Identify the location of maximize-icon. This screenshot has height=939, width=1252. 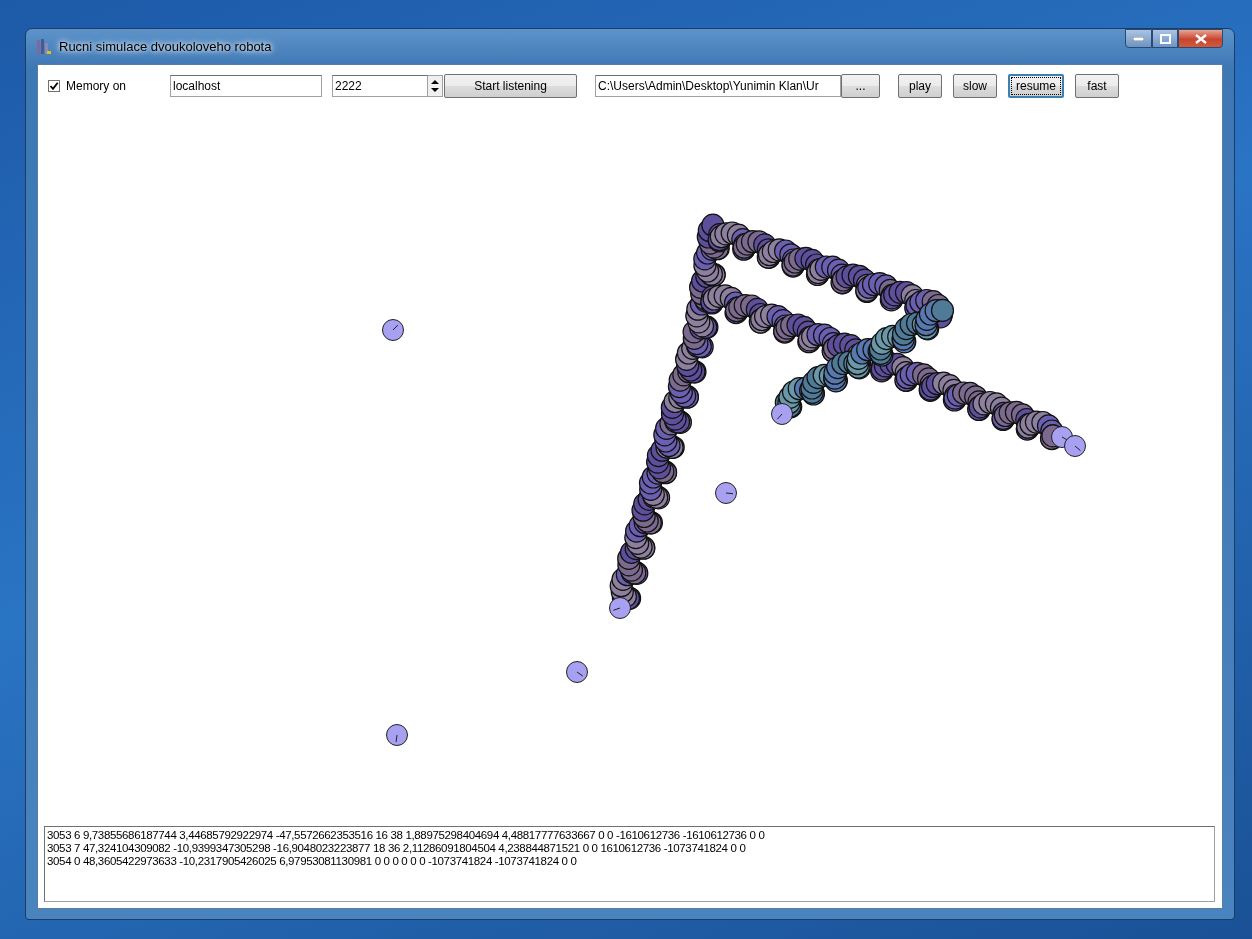
(1165, 38).